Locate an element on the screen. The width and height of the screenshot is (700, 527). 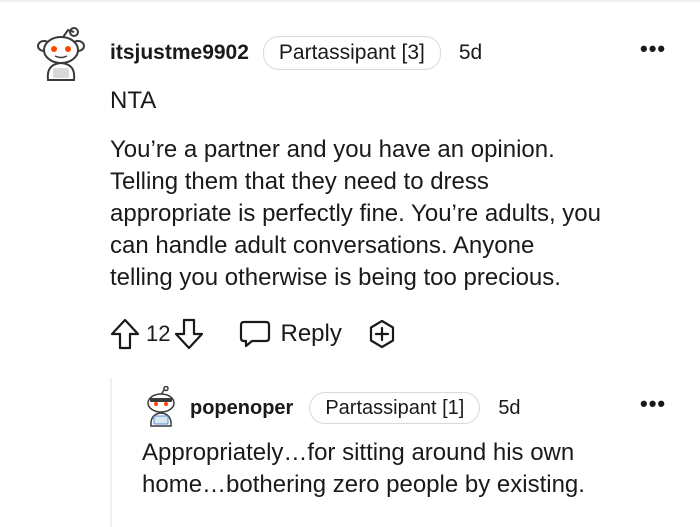
give-award-button is located at coordinates (382, 334).